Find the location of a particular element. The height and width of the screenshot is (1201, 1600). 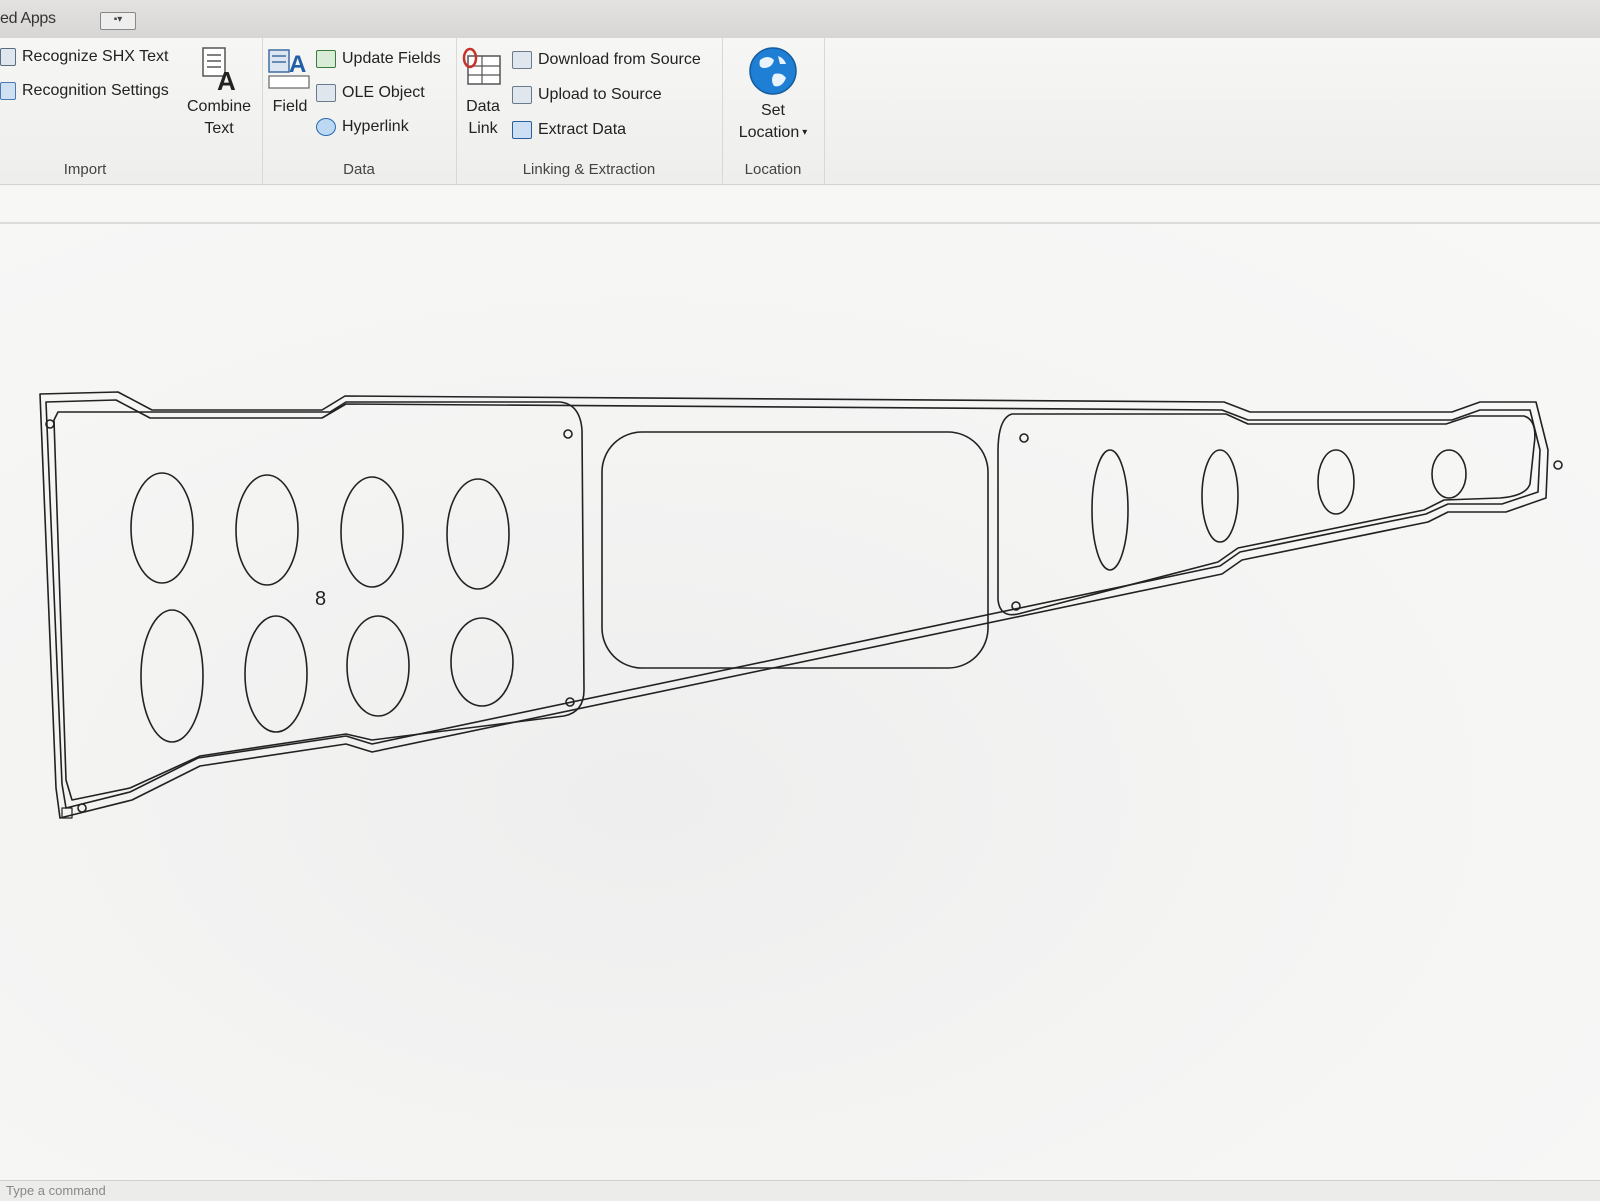

quick-access-dropdown-button: ▪▾ is located at coordinates (118, 21).